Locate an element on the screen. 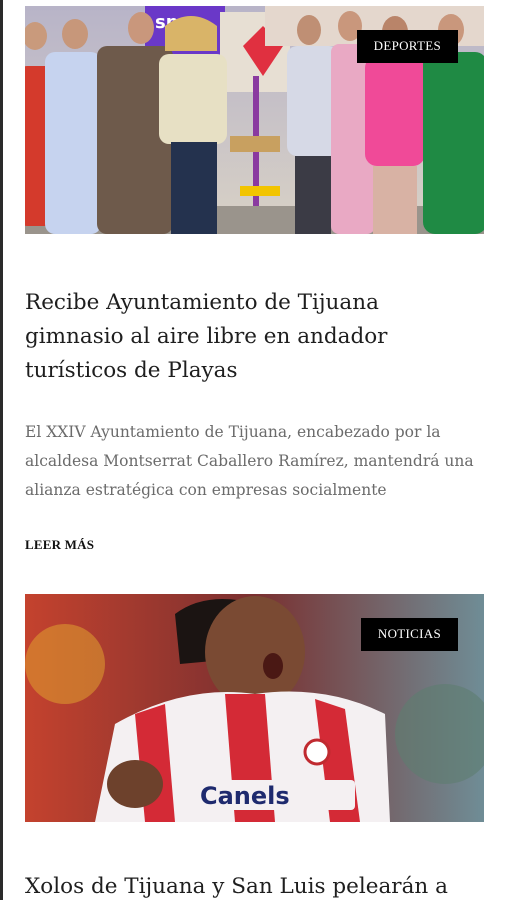 This screenshot has width=507, height=904. jersey-sponsor-text: Canels is located at coordinates (245, 796).